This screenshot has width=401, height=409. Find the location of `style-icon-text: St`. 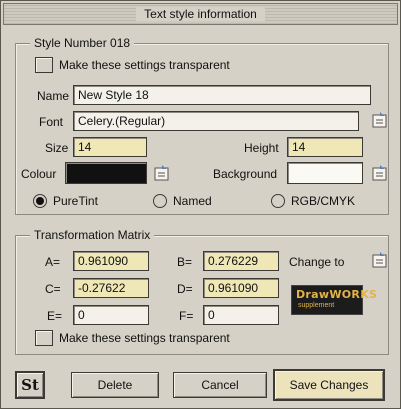

style-icon-text: St is located at coordinates (30, 385).